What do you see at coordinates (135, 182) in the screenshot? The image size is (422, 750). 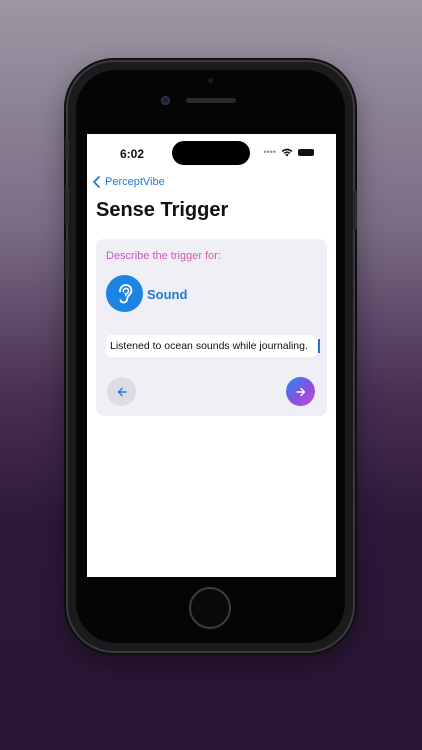 I see `back-label: PerceptVibe` at bounding box center [135, 182].